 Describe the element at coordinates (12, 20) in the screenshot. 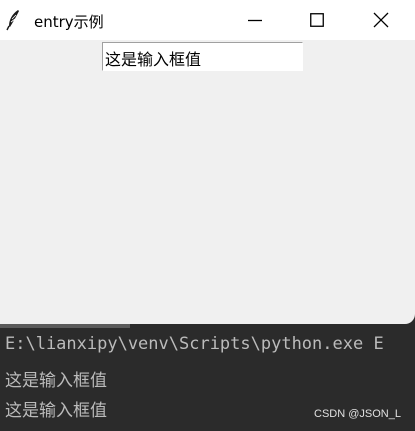

I see `feather-icon` at that location.